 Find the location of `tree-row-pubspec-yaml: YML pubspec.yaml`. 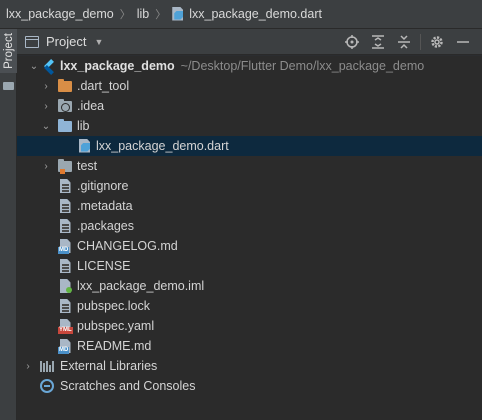

tree-row-pubspec-yaml: YML pubspec.yaml is located at coordinates (249, 326).